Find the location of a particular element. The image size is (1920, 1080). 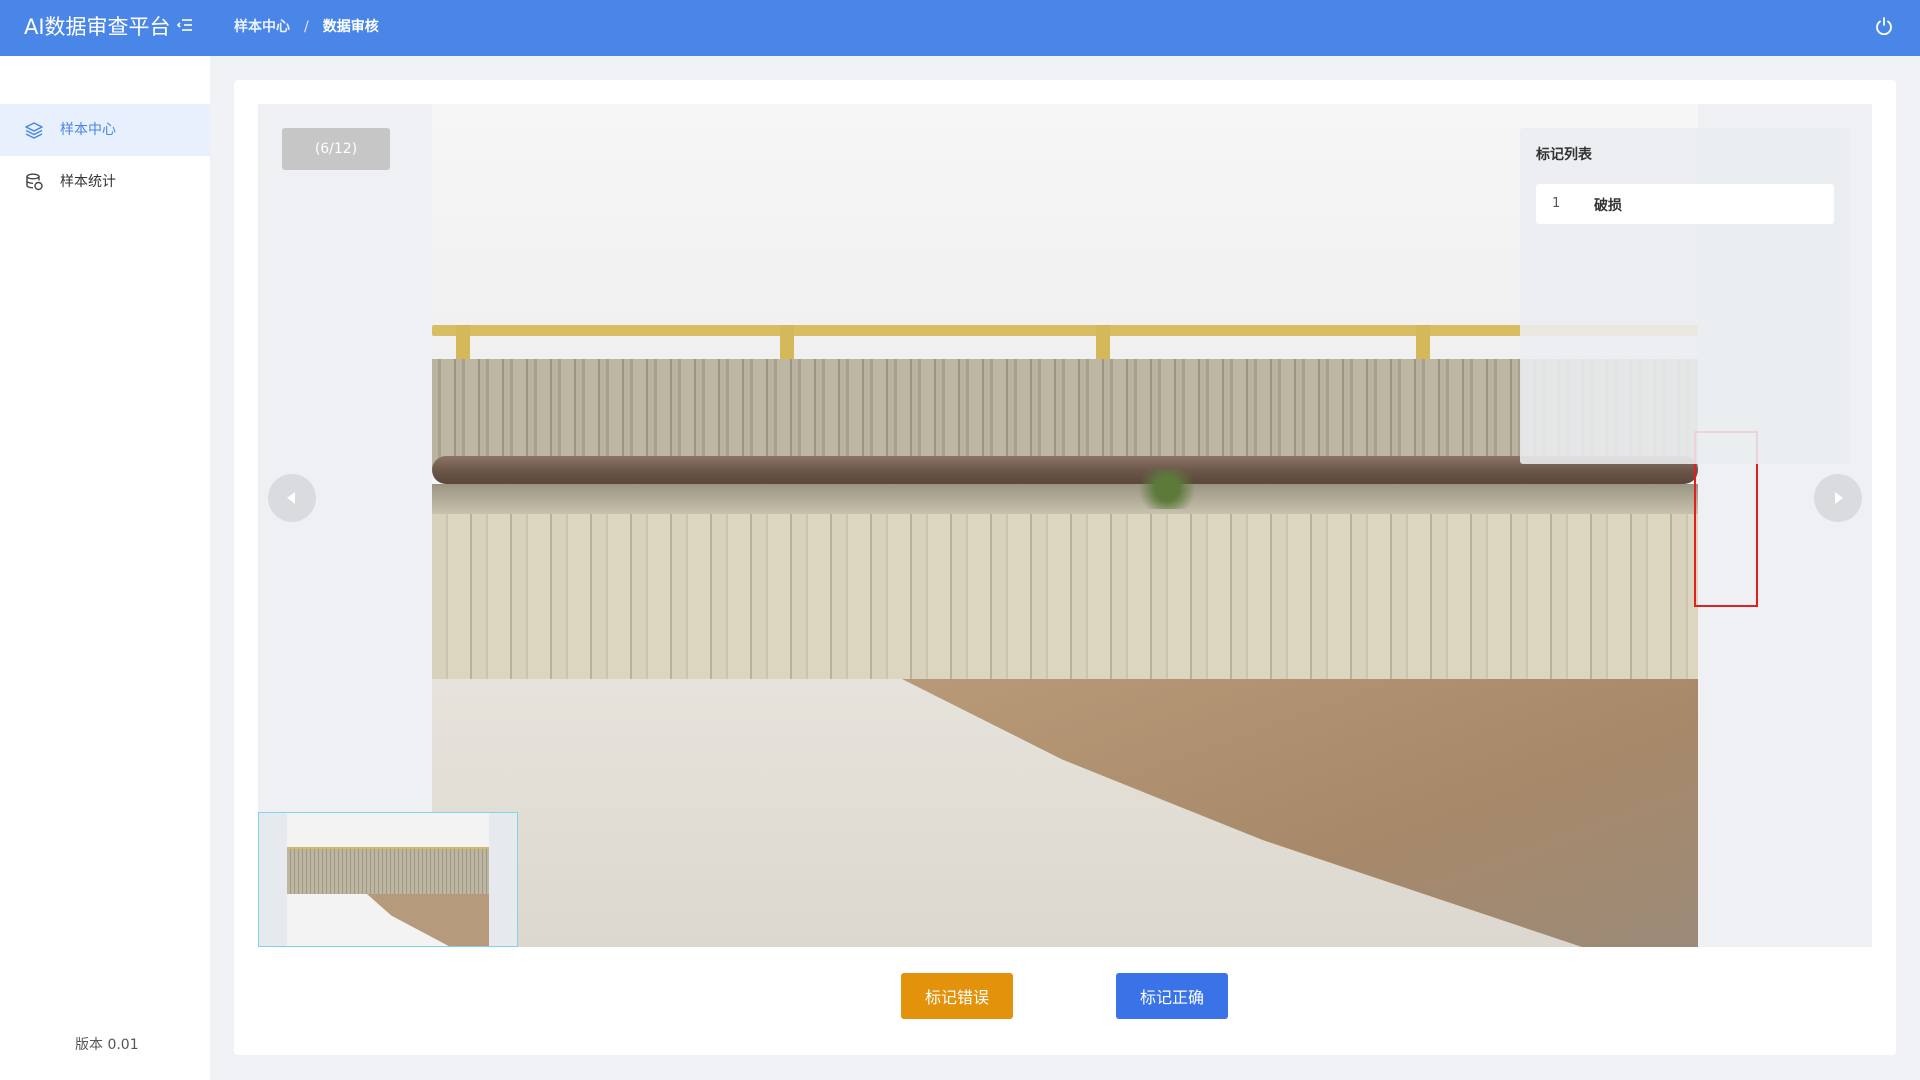

power-icon is located at coordinates (1886, 28).